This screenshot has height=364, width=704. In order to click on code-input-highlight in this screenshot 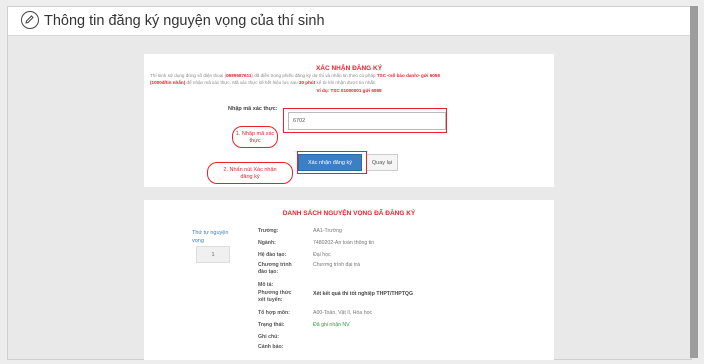, I will do `click(365, 120)`.